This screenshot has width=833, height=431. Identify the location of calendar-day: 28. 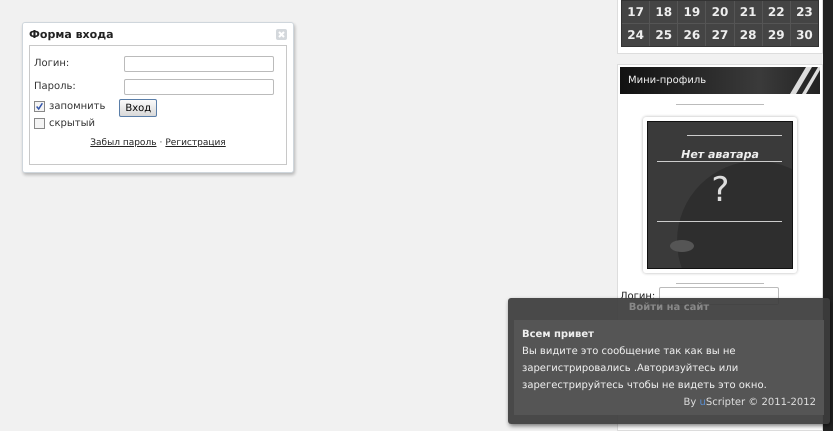
(748, 35).